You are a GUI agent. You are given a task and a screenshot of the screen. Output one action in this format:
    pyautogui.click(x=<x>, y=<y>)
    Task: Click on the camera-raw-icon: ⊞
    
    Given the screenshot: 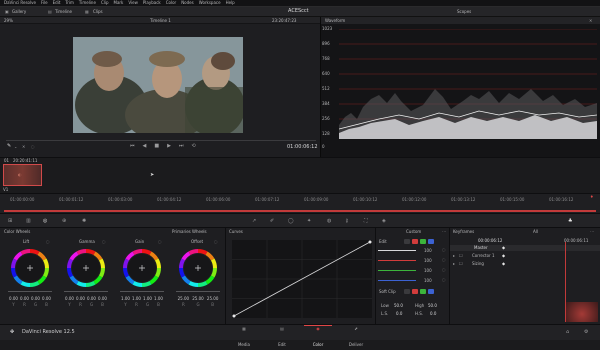 What is the action you would take?
    pyautogui.click(x=10, y=221)
    